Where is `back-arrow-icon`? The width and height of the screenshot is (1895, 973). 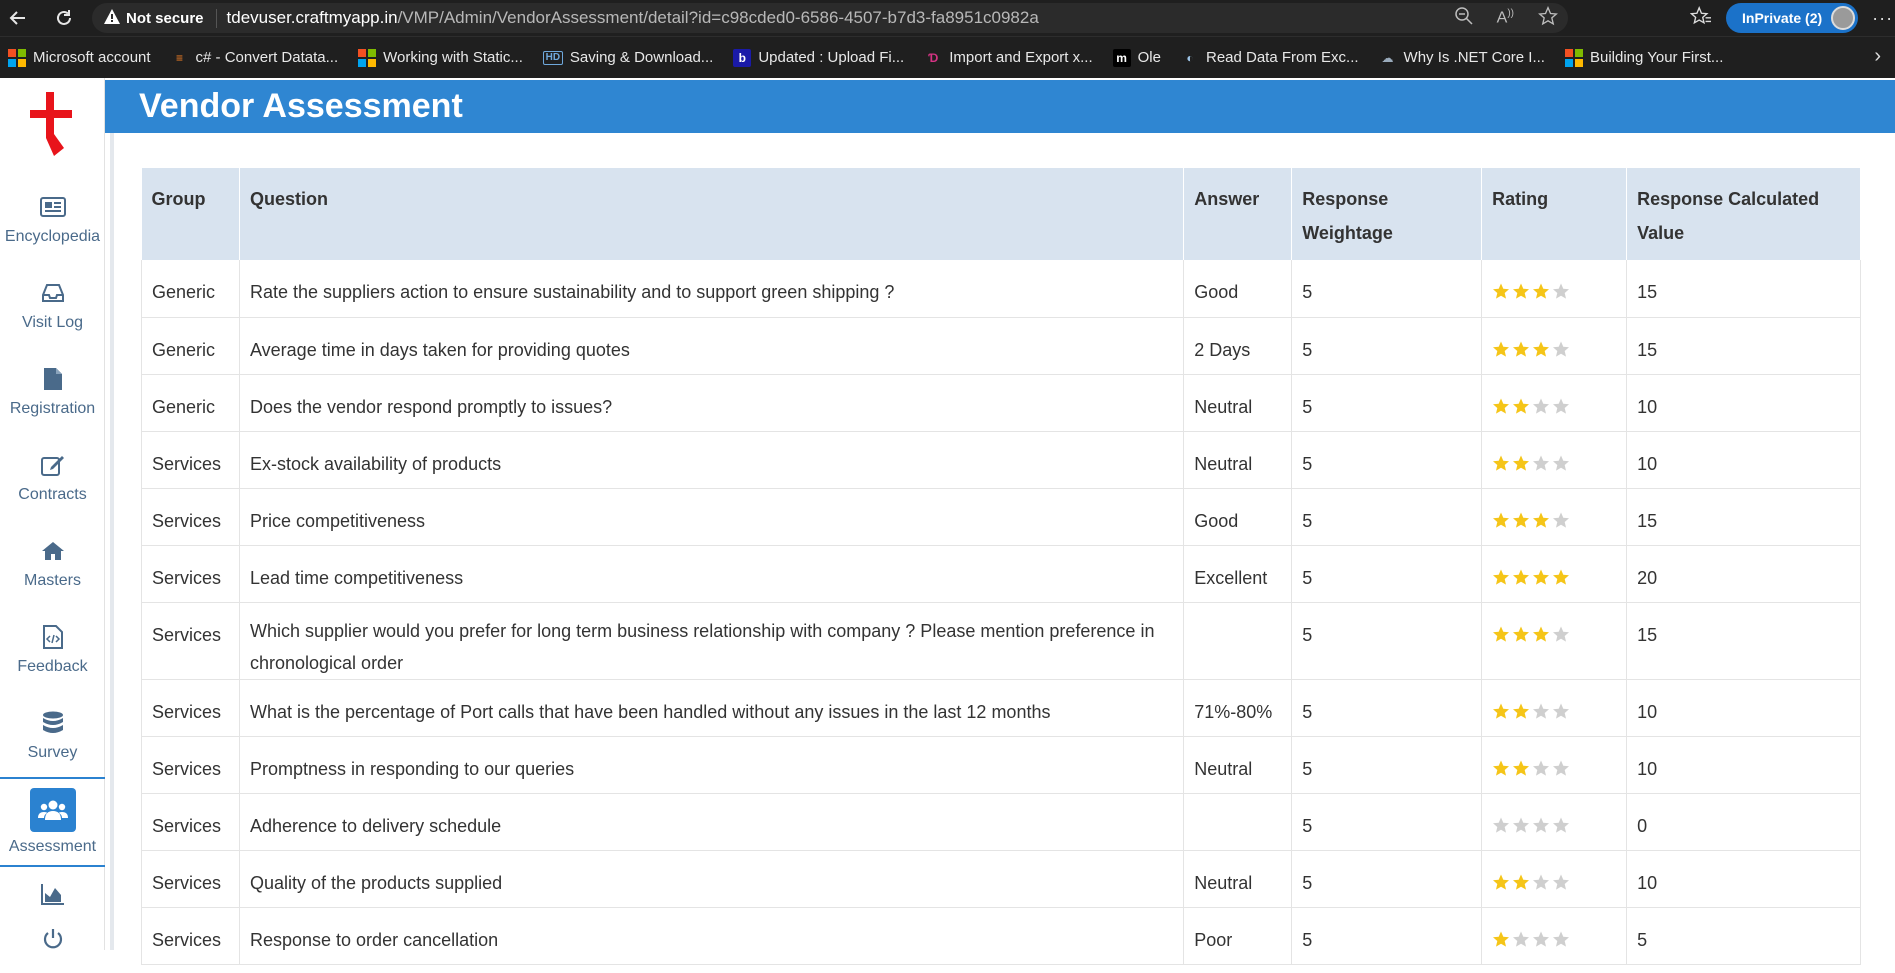 back-arrow-icon is located at coordinates (18, 18).